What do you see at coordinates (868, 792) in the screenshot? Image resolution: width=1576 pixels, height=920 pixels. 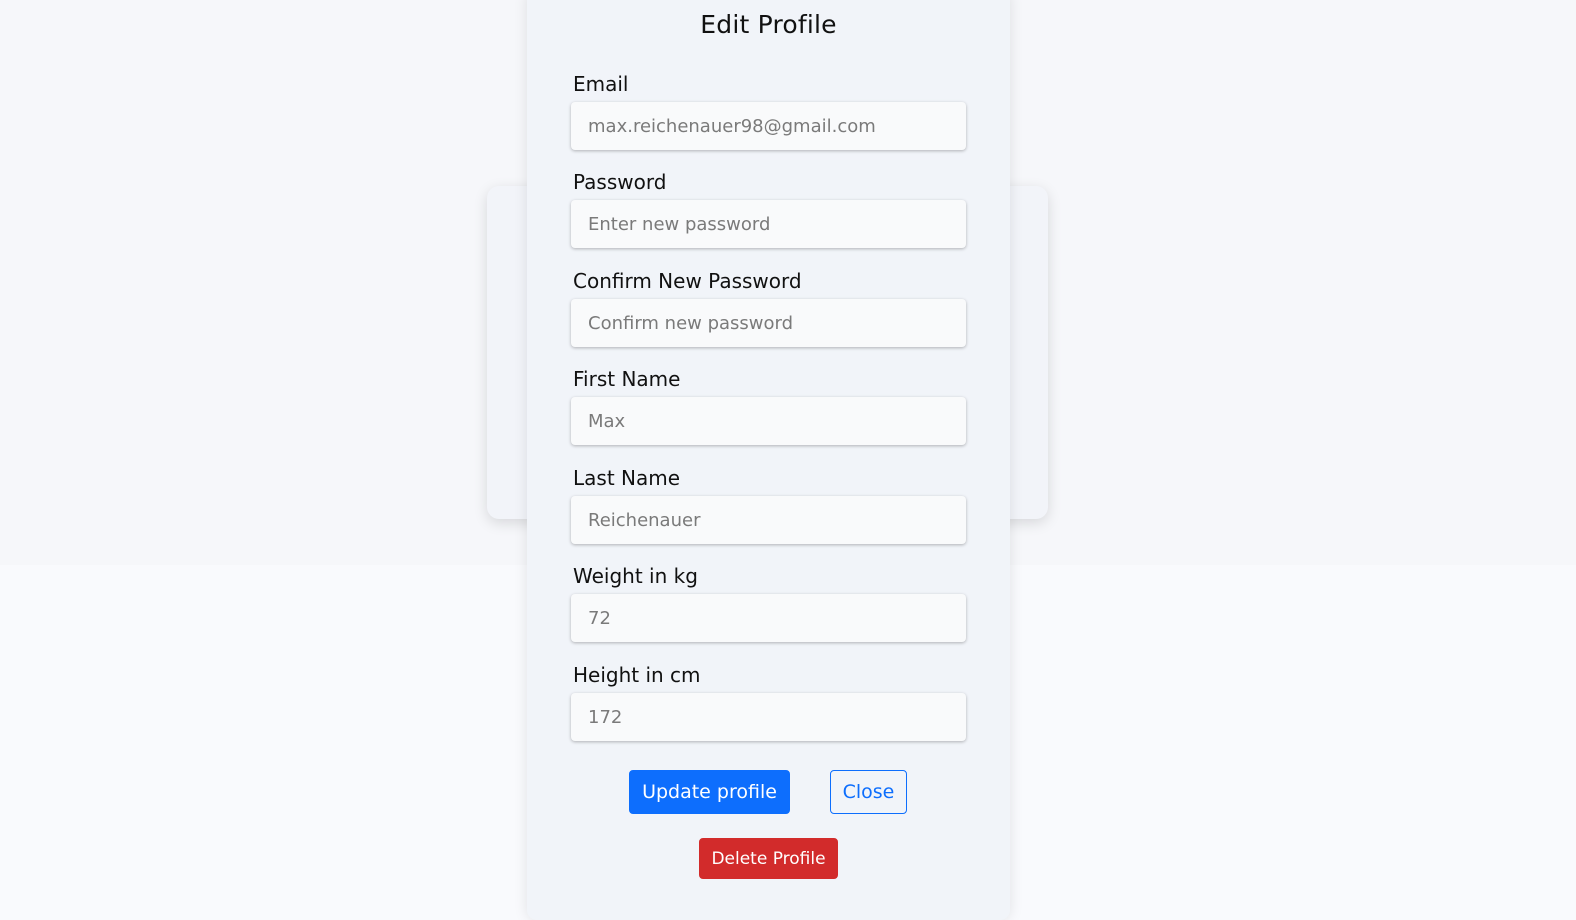 I see `close-button: Close` at bounding box center [868, 792].